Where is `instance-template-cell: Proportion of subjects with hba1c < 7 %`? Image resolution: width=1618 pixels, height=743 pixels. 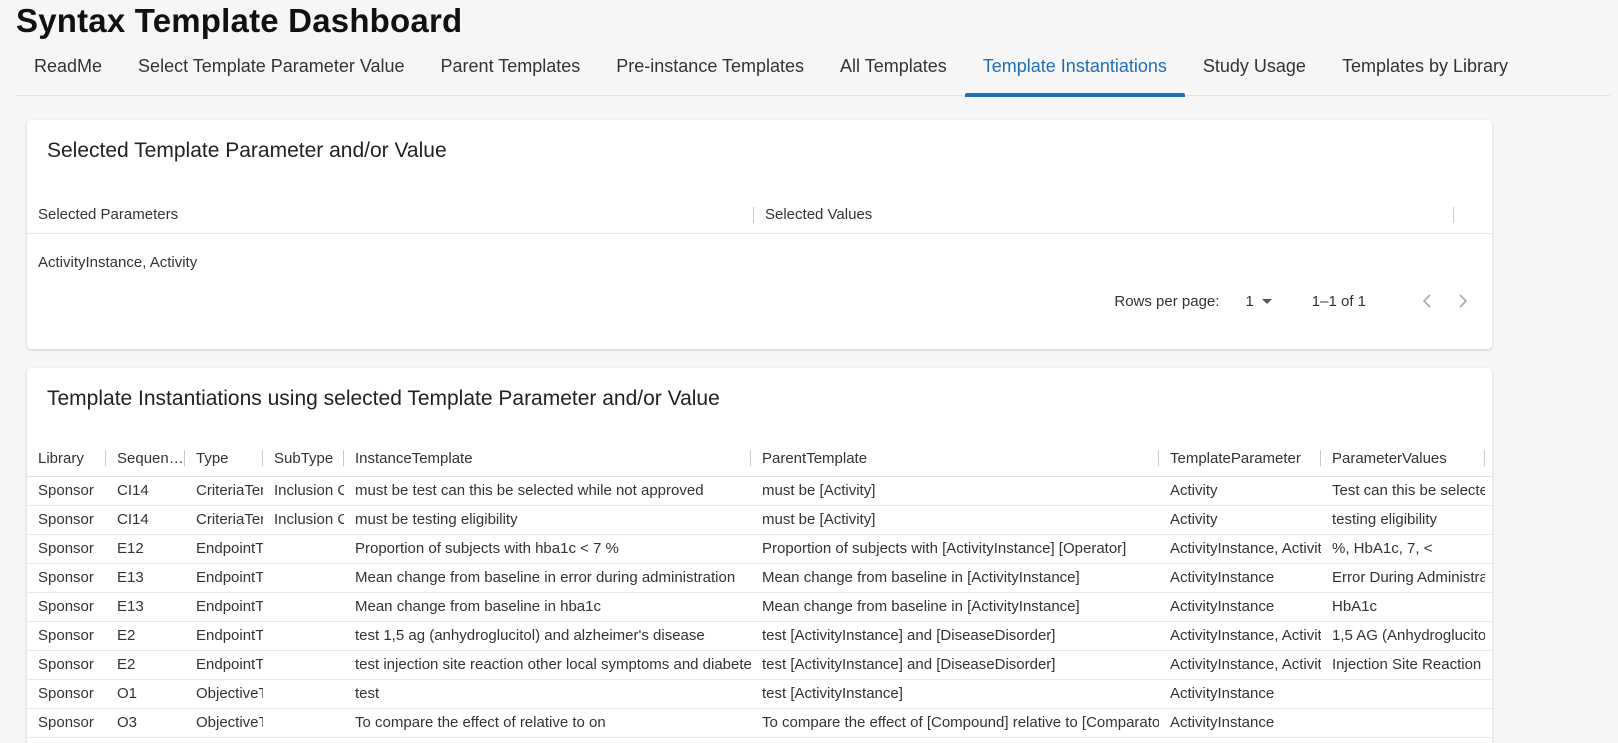
instance-template-cell: Proportion of subjects with hba1c < 7 % is located at coordinates (487, 548).